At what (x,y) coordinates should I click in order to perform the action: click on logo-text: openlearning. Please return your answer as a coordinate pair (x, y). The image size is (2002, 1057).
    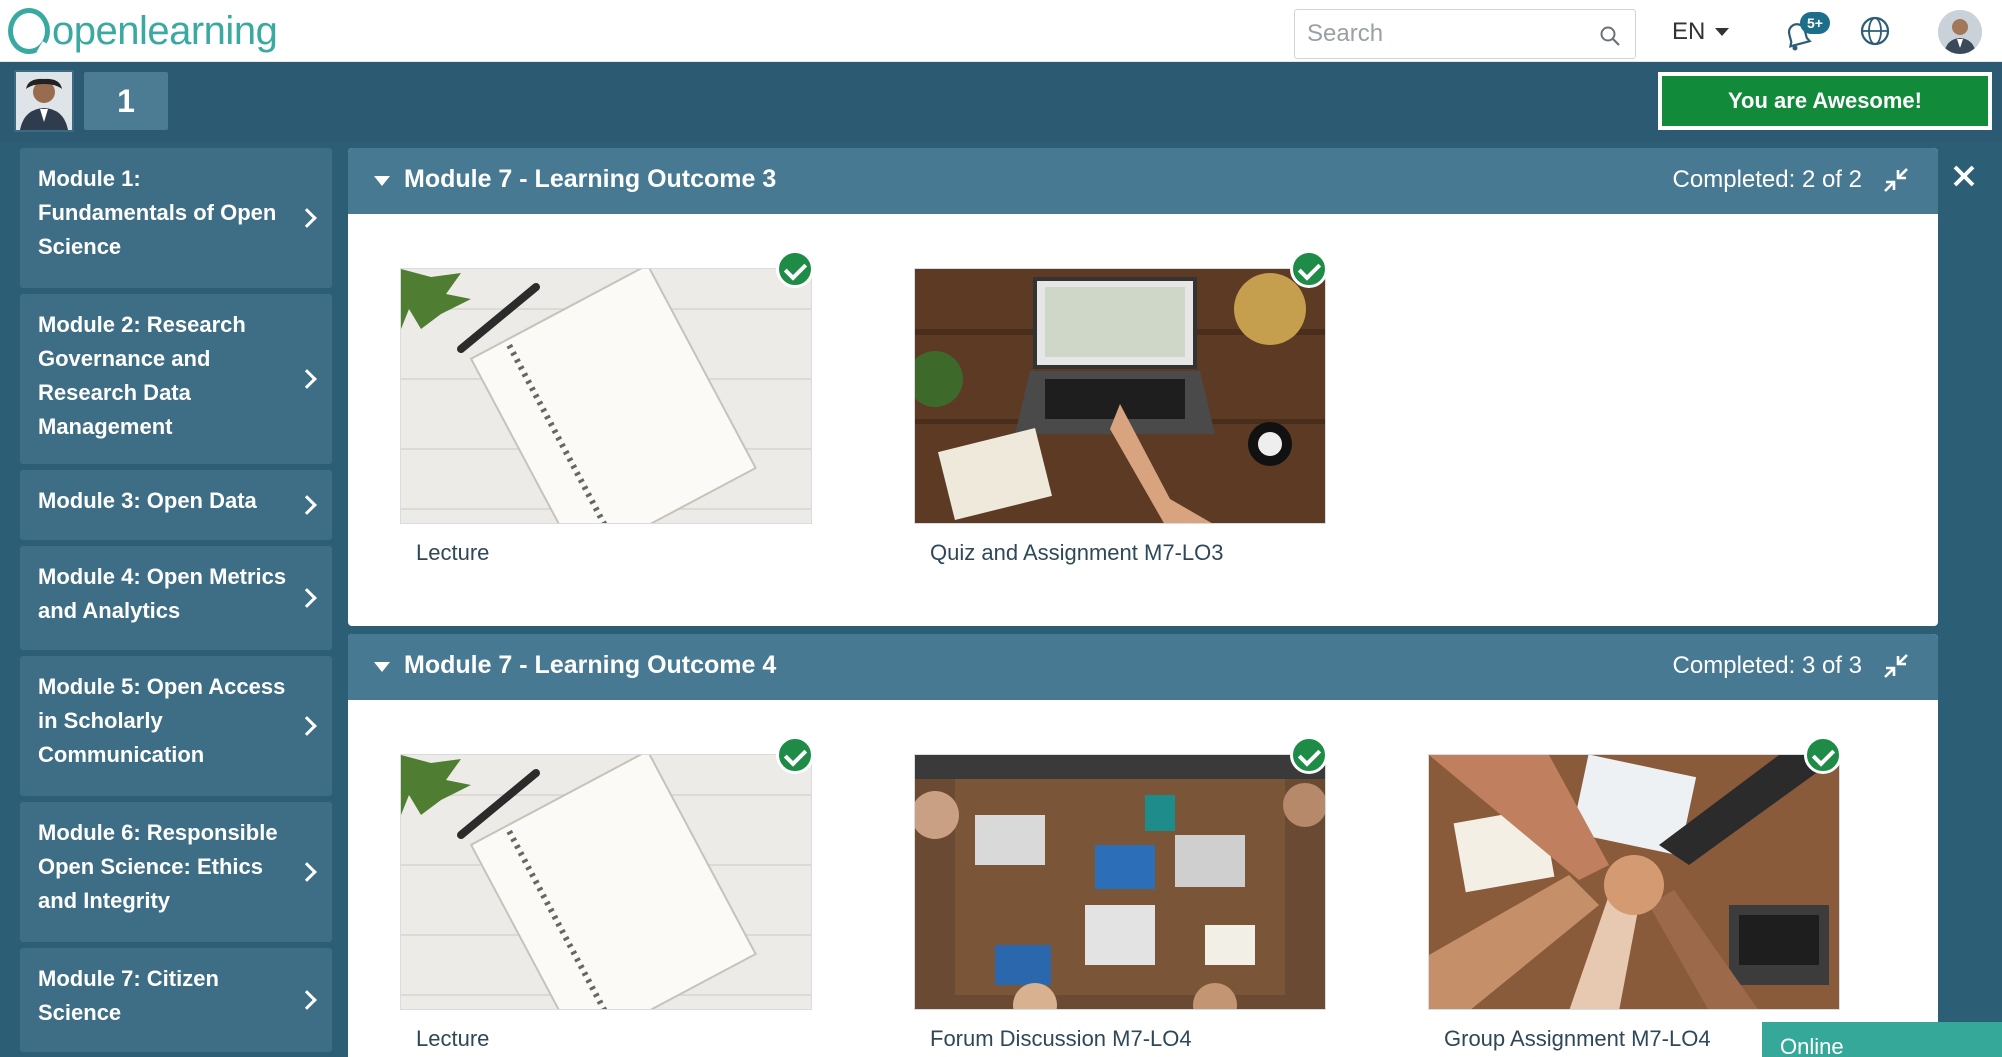
    Looking at the image, I should click on (165, 31).